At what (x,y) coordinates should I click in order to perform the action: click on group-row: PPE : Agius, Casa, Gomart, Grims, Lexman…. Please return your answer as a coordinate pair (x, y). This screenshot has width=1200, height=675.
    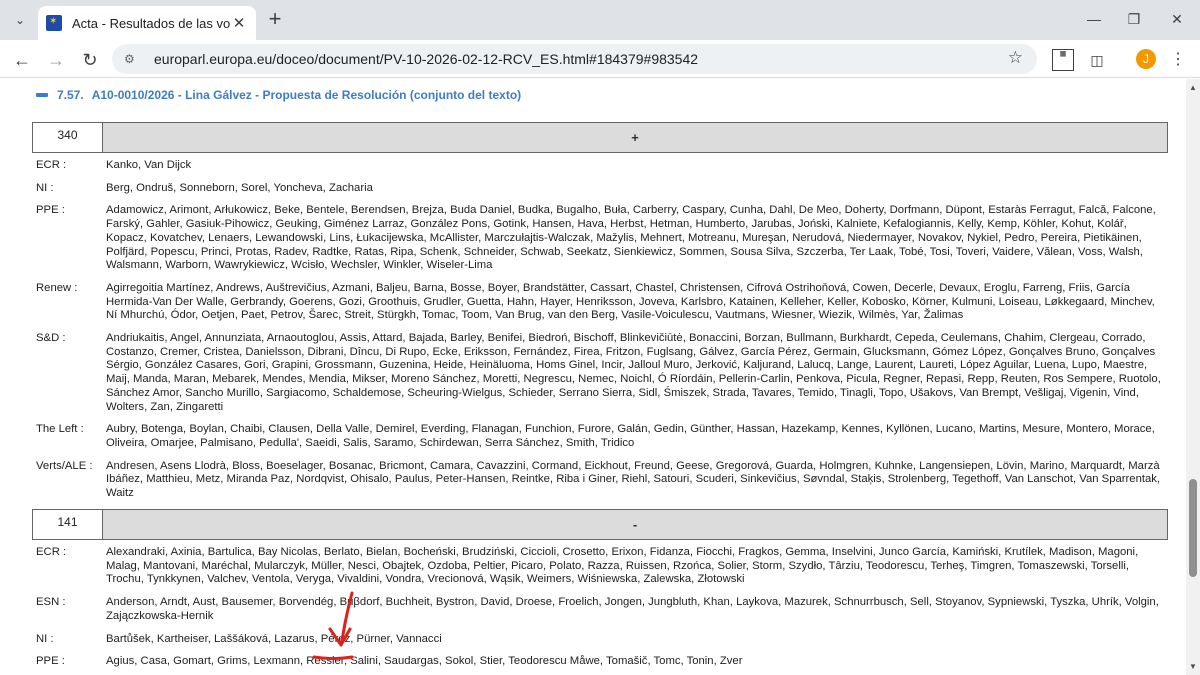
    Looking at the image, I should click on (600, 662).